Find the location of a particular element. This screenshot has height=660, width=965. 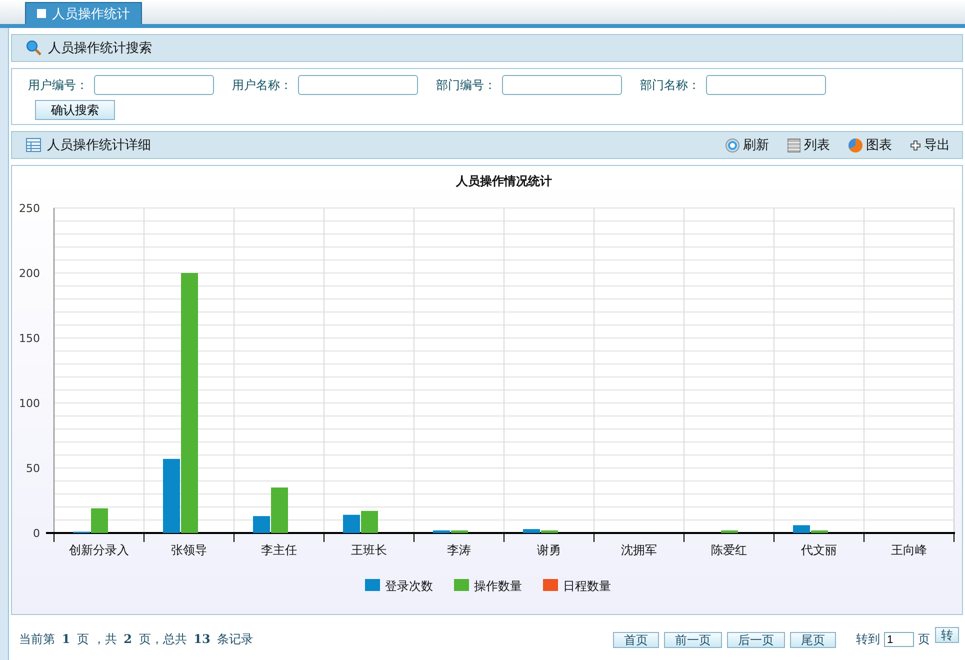

page-summary: 当前第 1 页 ，共 2 页，总共 13 条记录 is located at coordinates (136, 639).